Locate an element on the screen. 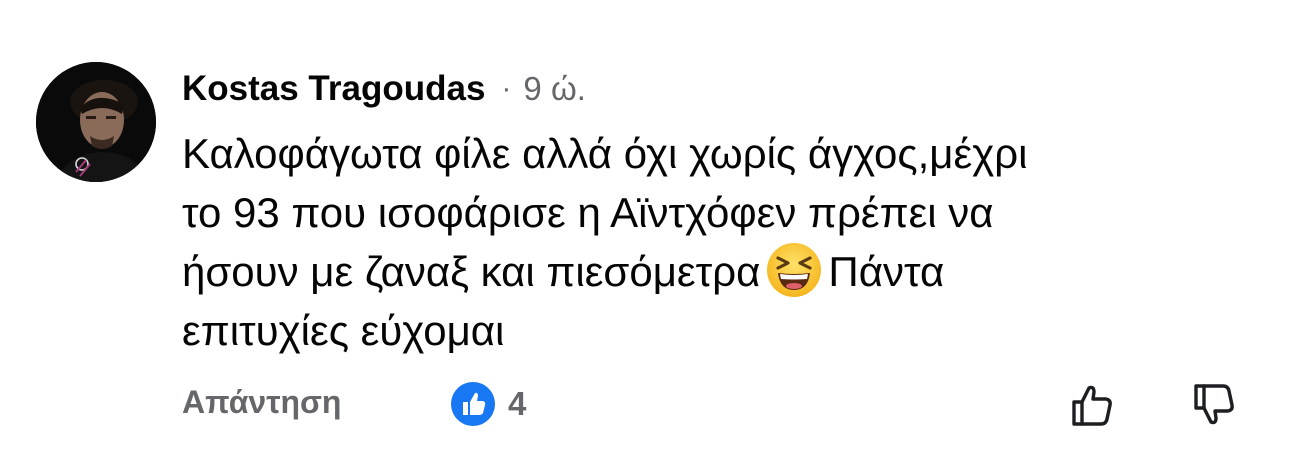 The height and width of the screenshot is (456, 1290). reaction-summary: 4 is located at coordinates (488, 404).